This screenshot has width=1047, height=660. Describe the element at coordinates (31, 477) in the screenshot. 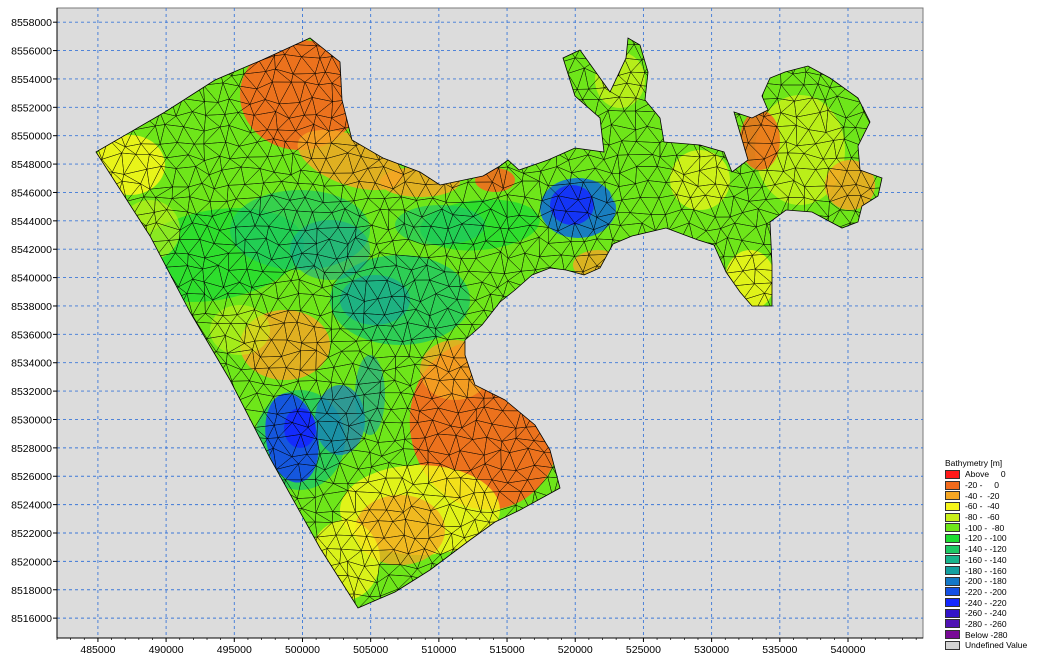

I see `y-tick-label: 8526000` at that location.